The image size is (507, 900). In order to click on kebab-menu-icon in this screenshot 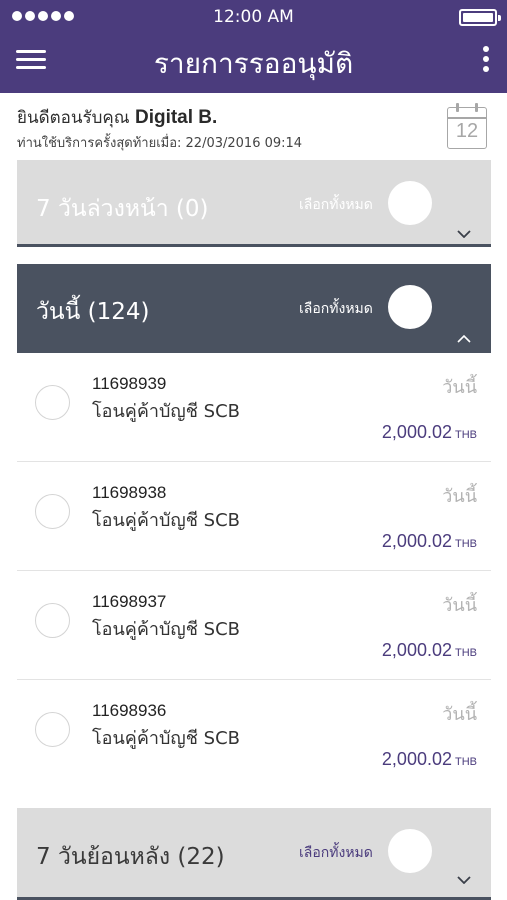, I will do `click(486, 59)`.